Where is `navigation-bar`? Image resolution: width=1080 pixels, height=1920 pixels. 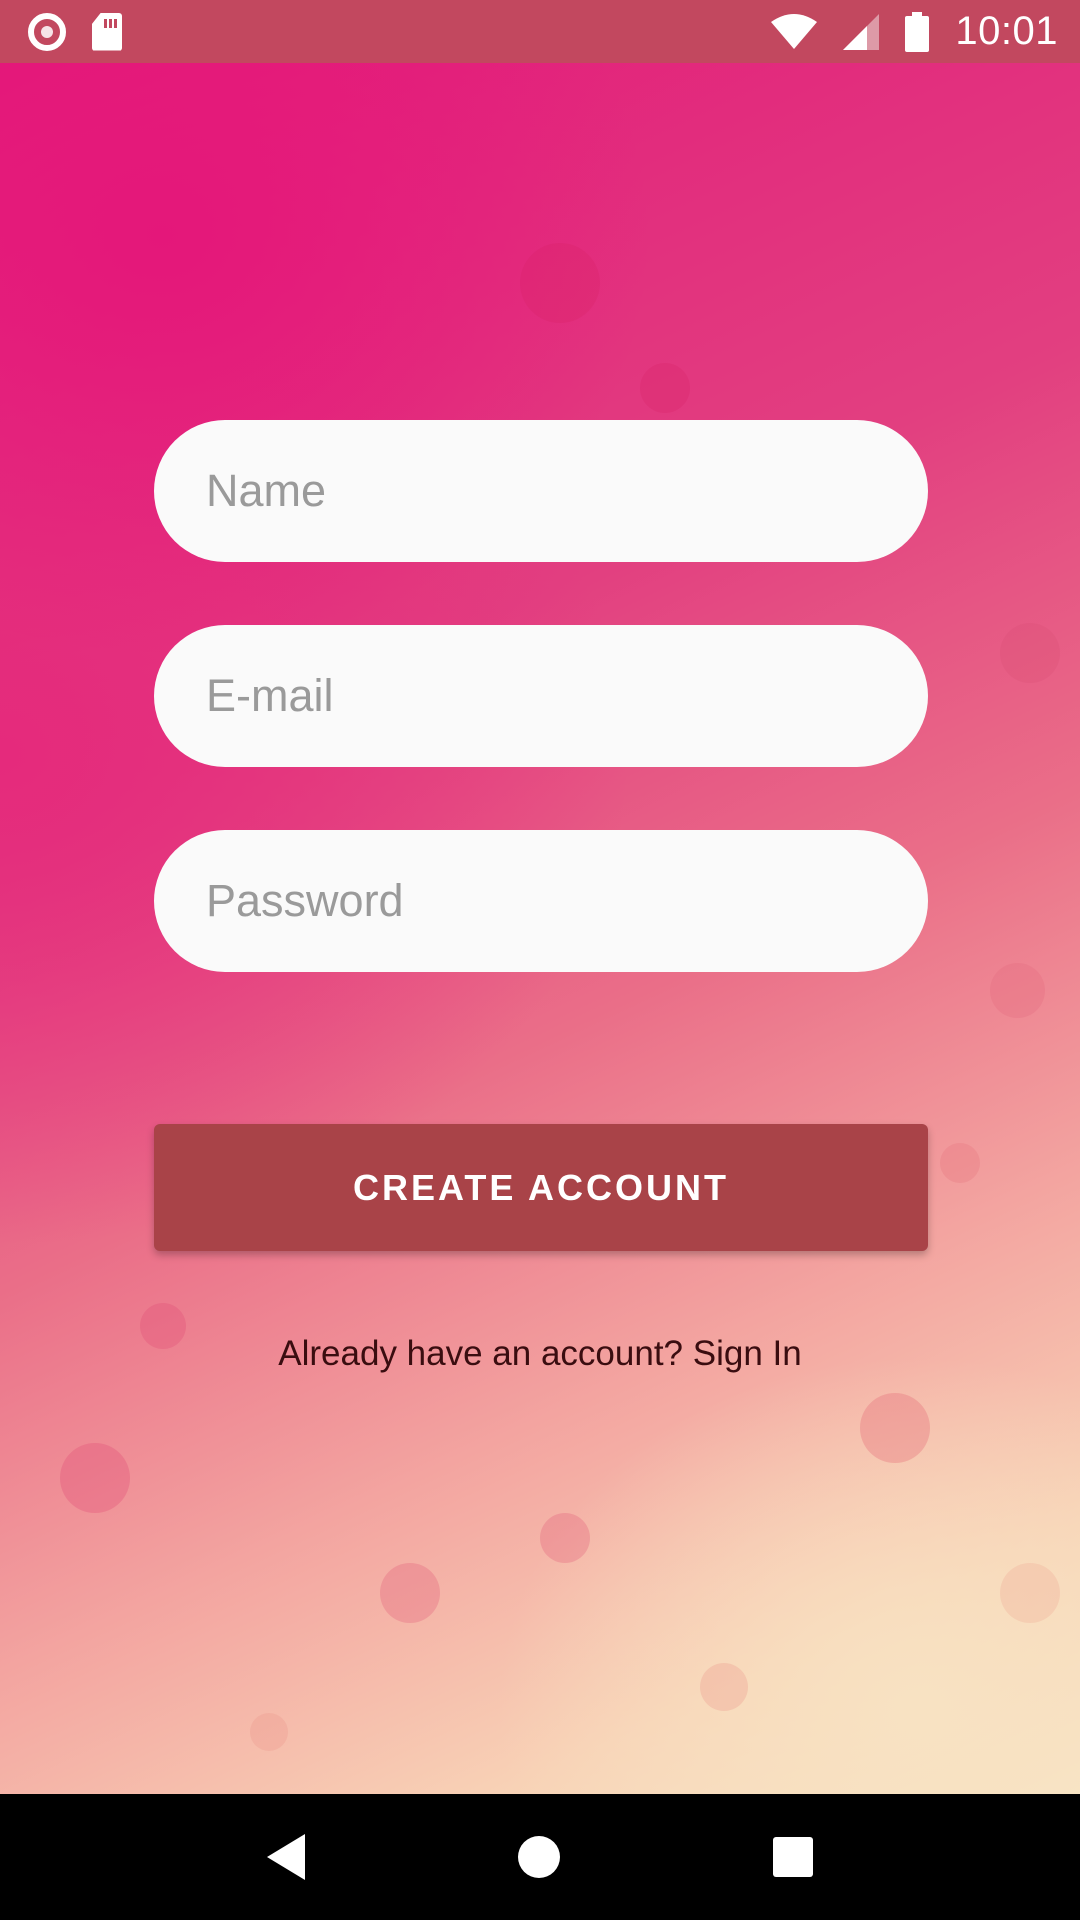
navigation-bar is located at coordinates (540, 1857).